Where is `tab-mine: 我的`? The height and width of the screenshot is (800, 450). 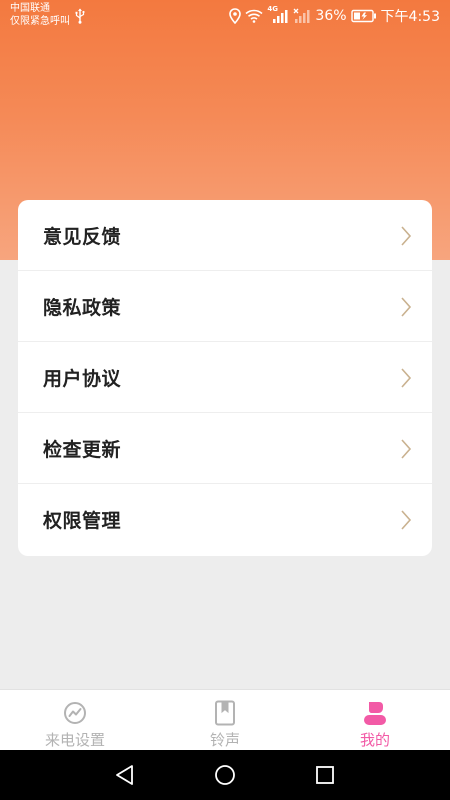 tab-mine: 我的 is located at coordinates (375, 720).